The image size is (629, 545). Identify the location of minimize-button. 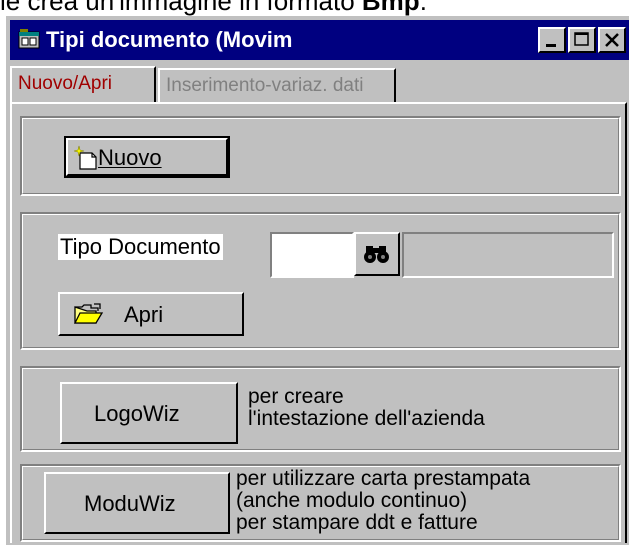
(552, 40).